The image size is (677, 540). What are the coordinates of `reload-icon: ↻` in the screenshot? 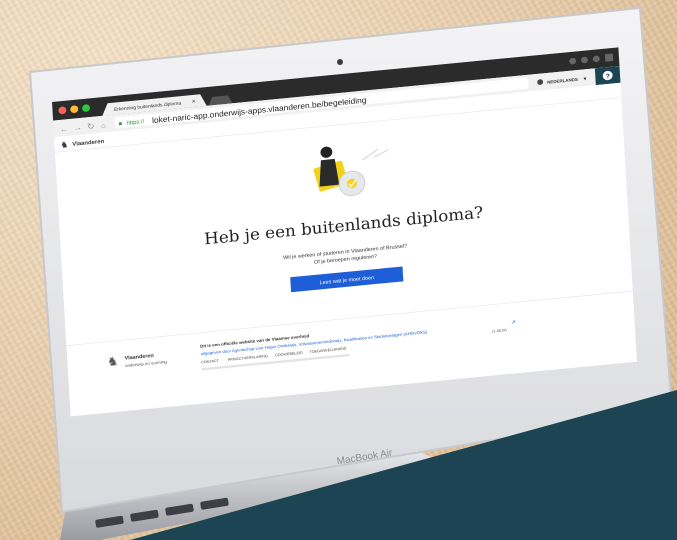 It's located at (91, 126).